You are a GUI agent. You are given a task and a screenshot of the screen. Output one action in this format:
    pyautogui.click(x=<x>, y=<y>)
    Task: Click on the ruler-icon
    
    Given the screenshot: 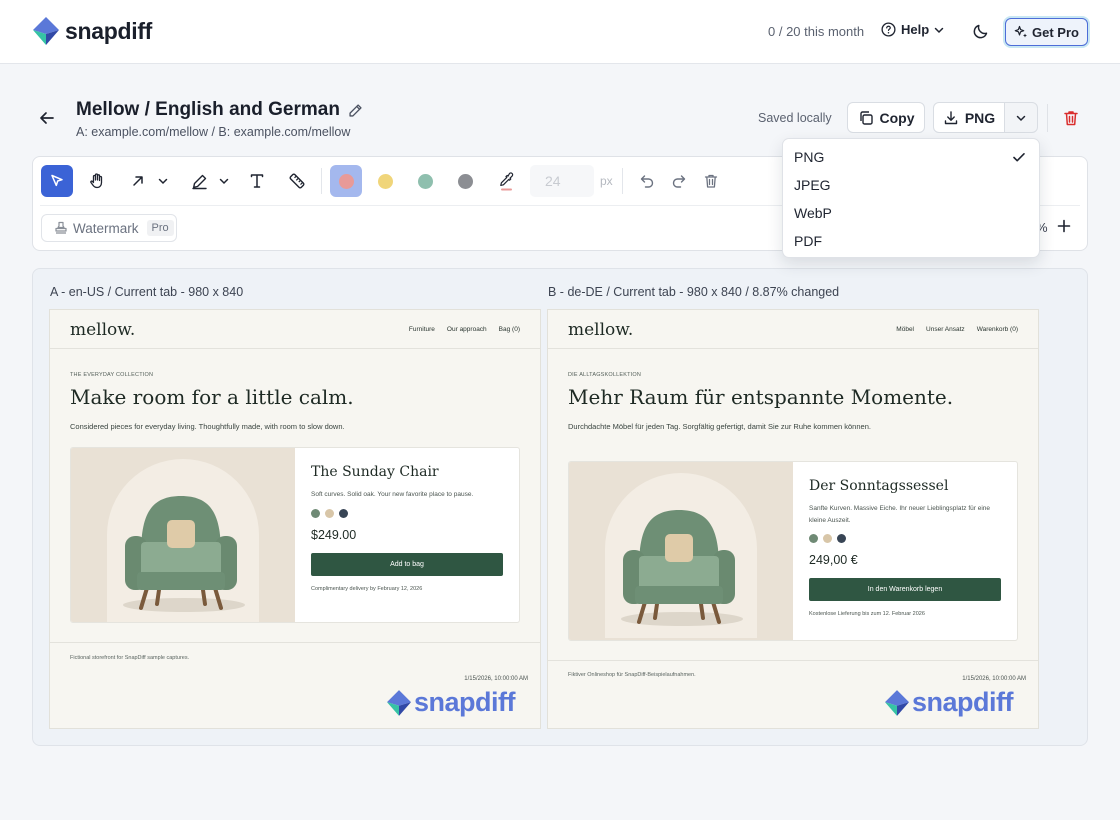 What is the action you would take?
    pyautogui.click(x=297, y=181)
    